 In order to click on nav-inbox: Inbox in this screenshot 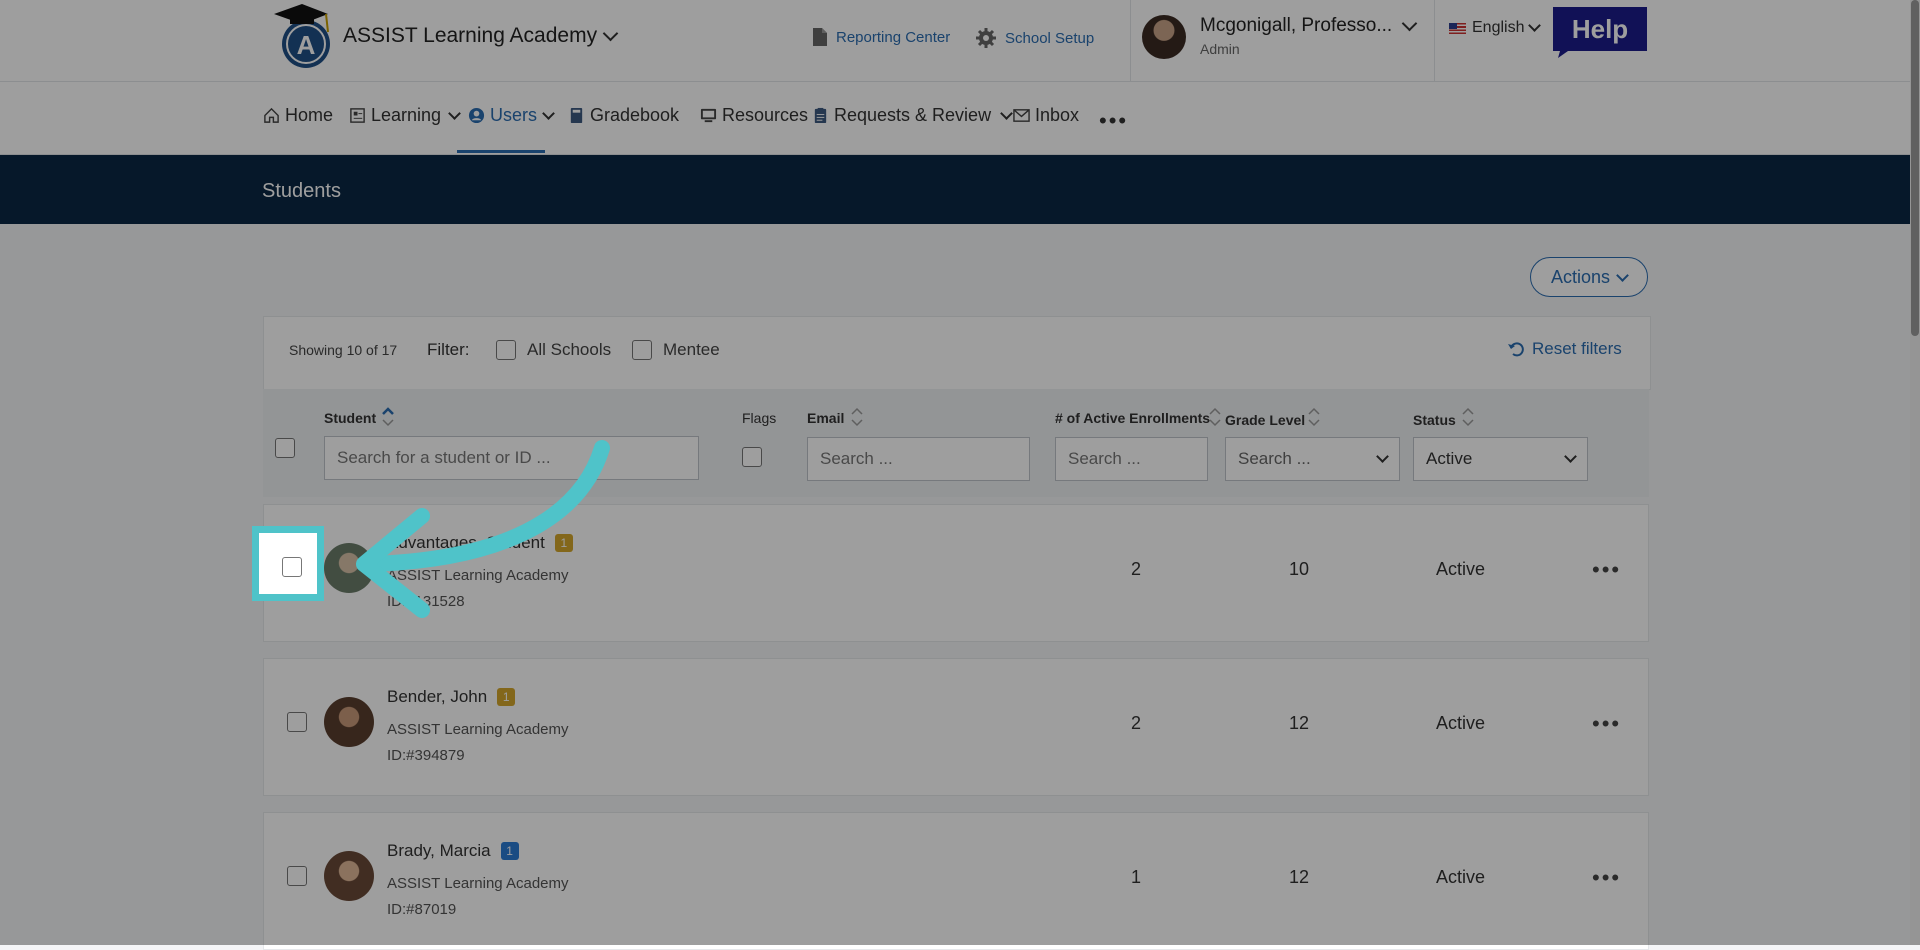, I will do `click(1046, 115)`.